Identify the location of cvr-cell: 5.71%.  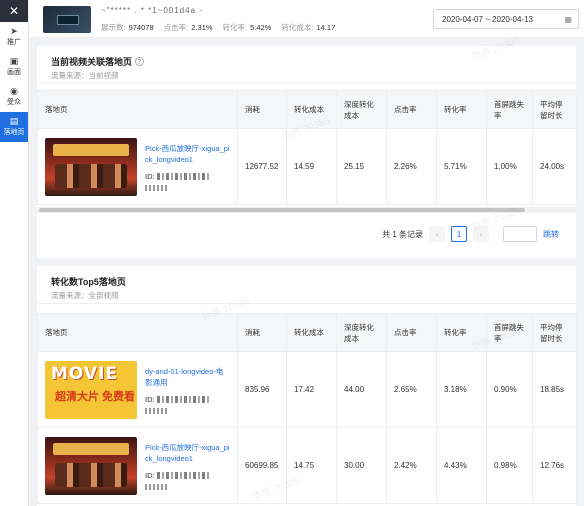
(461, 166).